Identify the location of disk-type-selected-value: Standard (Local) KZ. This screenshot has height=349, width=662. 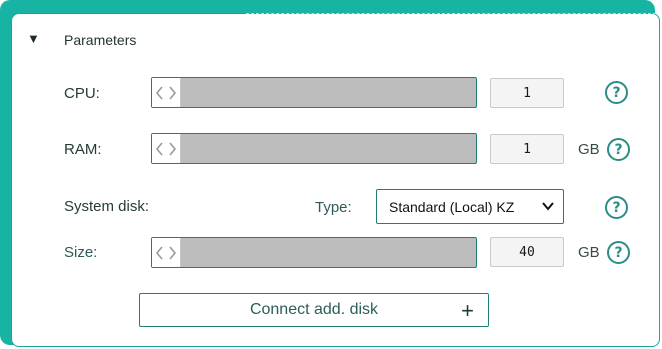
(452, 206).